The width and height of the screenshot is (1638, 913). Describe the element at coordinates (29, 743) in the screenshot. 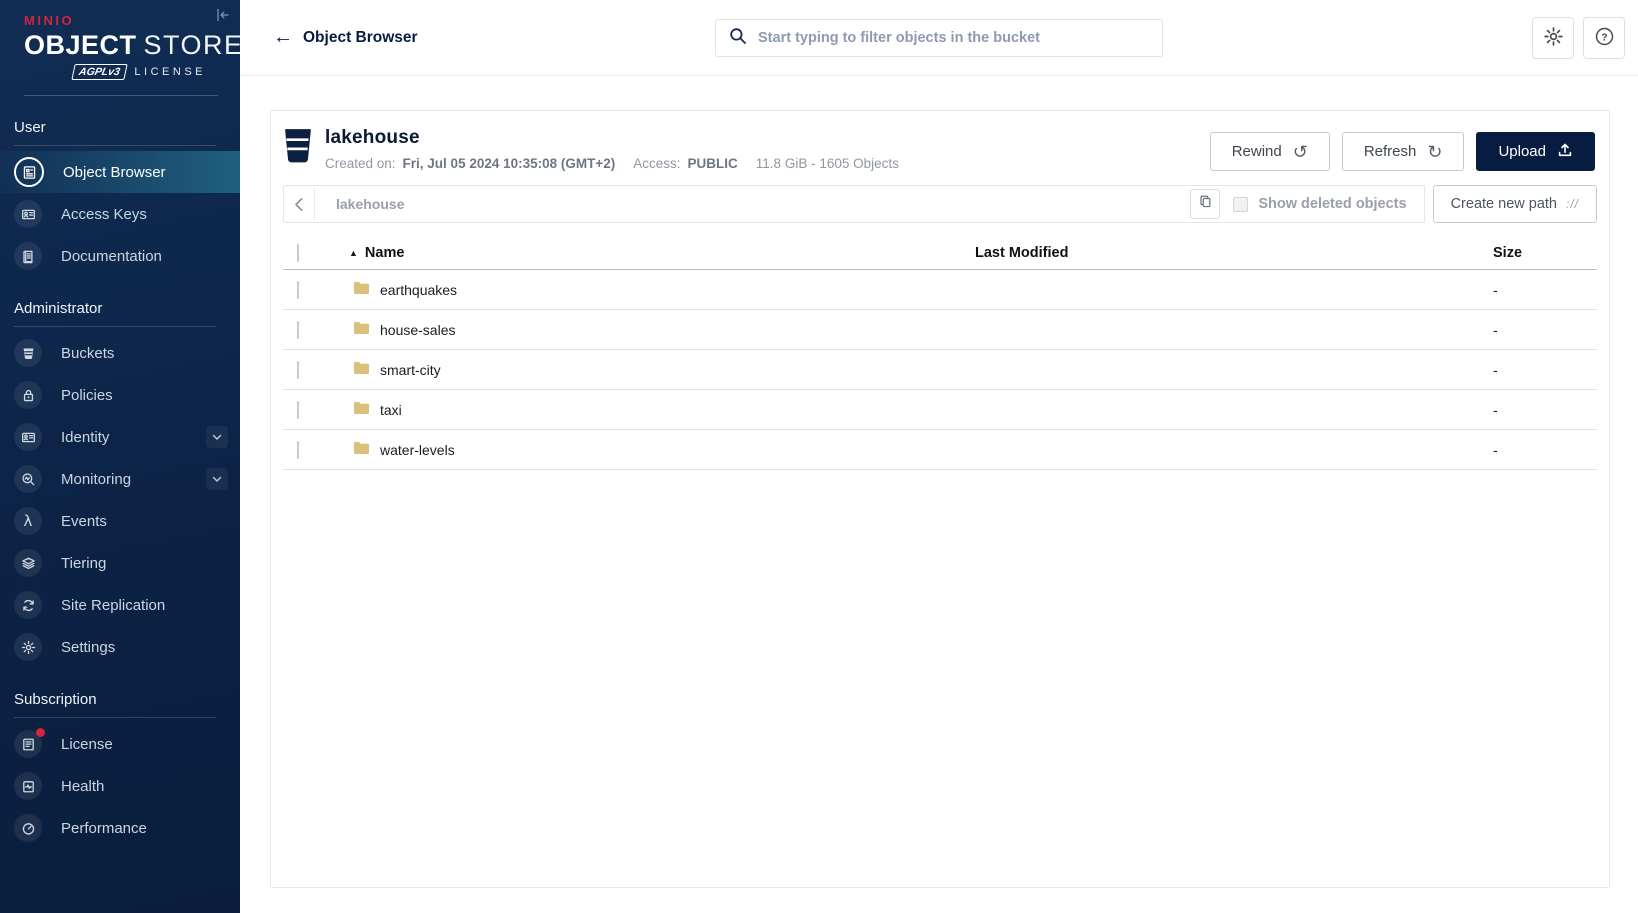

I see `license-icon` at that location.